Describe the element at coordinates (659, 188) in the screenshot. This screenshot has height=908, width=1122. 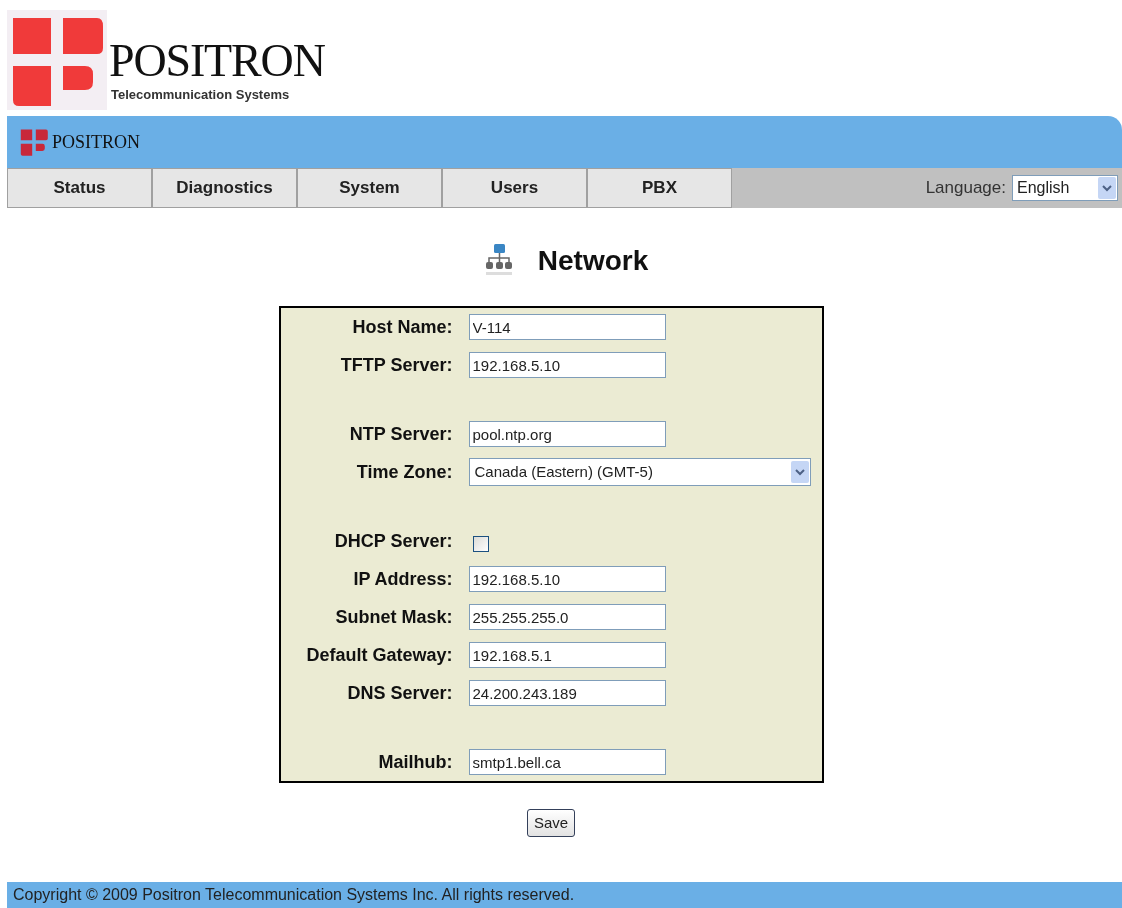
I see `nav-tab: PBX` at that location.